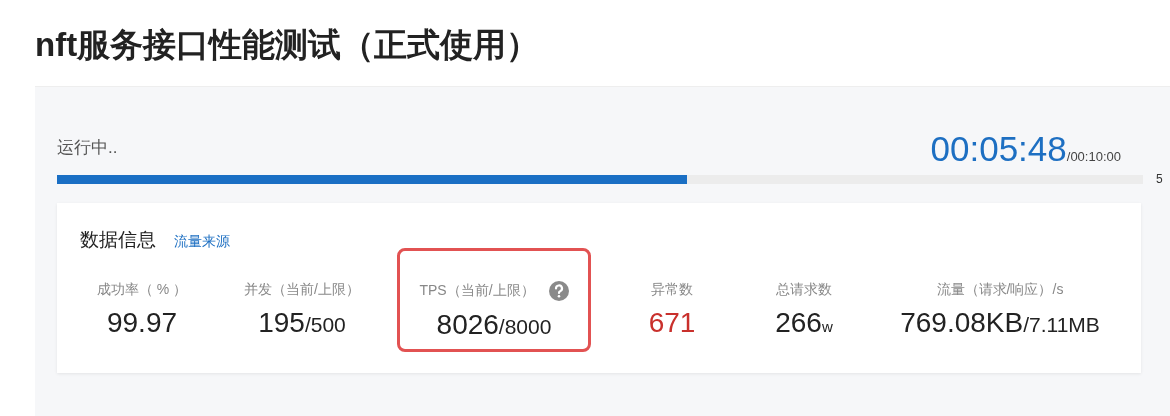  What do you see at coordinates (118, 240) in the screenshot?
I see `section-heading: 数据信息` at bounding box center [118, 240].